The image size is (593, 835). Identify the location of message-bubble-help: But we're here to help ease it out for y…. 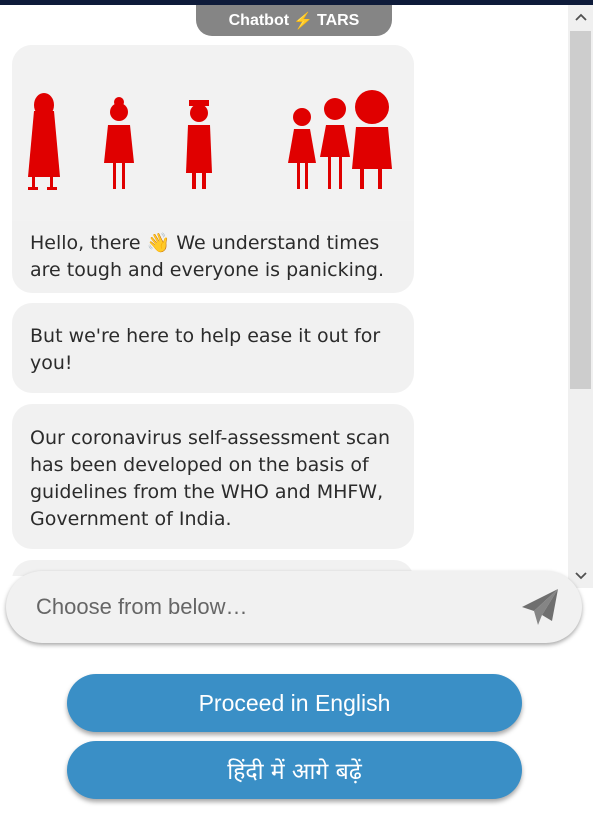
(213, 348).